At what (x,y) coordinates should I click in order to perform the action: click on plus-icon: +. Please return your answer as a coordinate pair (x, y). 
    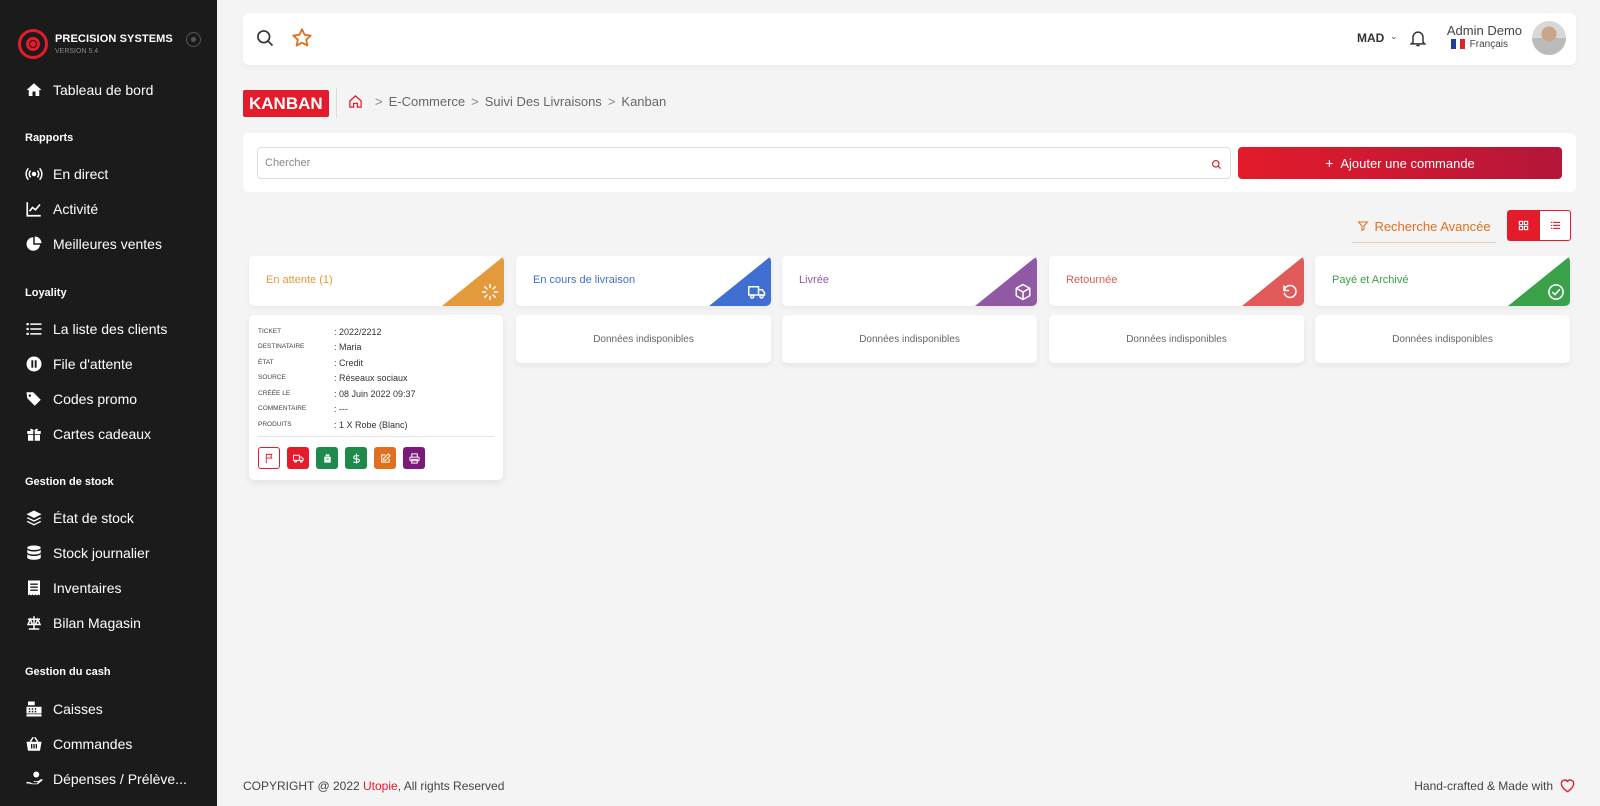
    Looking at the image, I should click on (1329, 163).